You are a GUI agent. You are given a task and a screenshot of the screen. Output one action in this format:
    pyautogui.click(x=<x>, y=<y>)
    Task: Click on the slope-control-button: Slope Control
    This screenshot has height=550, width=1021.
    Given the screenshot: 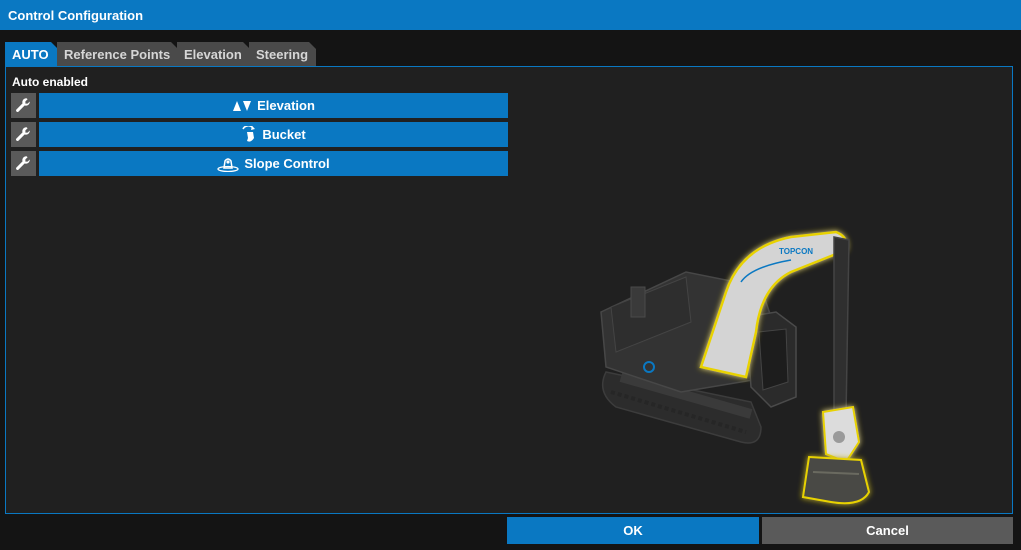 What is the action you would take?
    pyautogui.click(x=273, y=163)
    